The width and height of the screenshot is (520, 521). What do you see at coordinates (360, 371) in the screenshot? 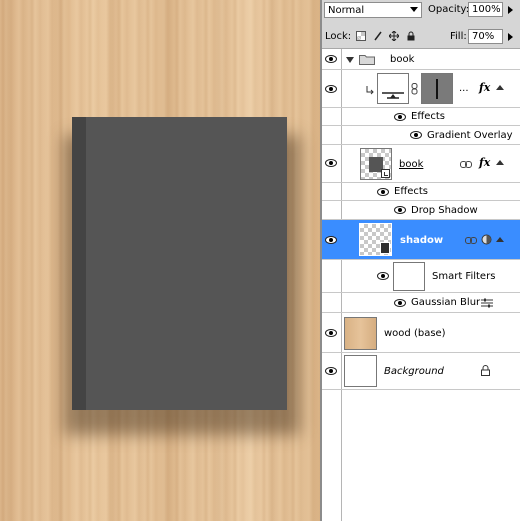
I see `background-layer-thumbnail` at bounding box center [360, 371].